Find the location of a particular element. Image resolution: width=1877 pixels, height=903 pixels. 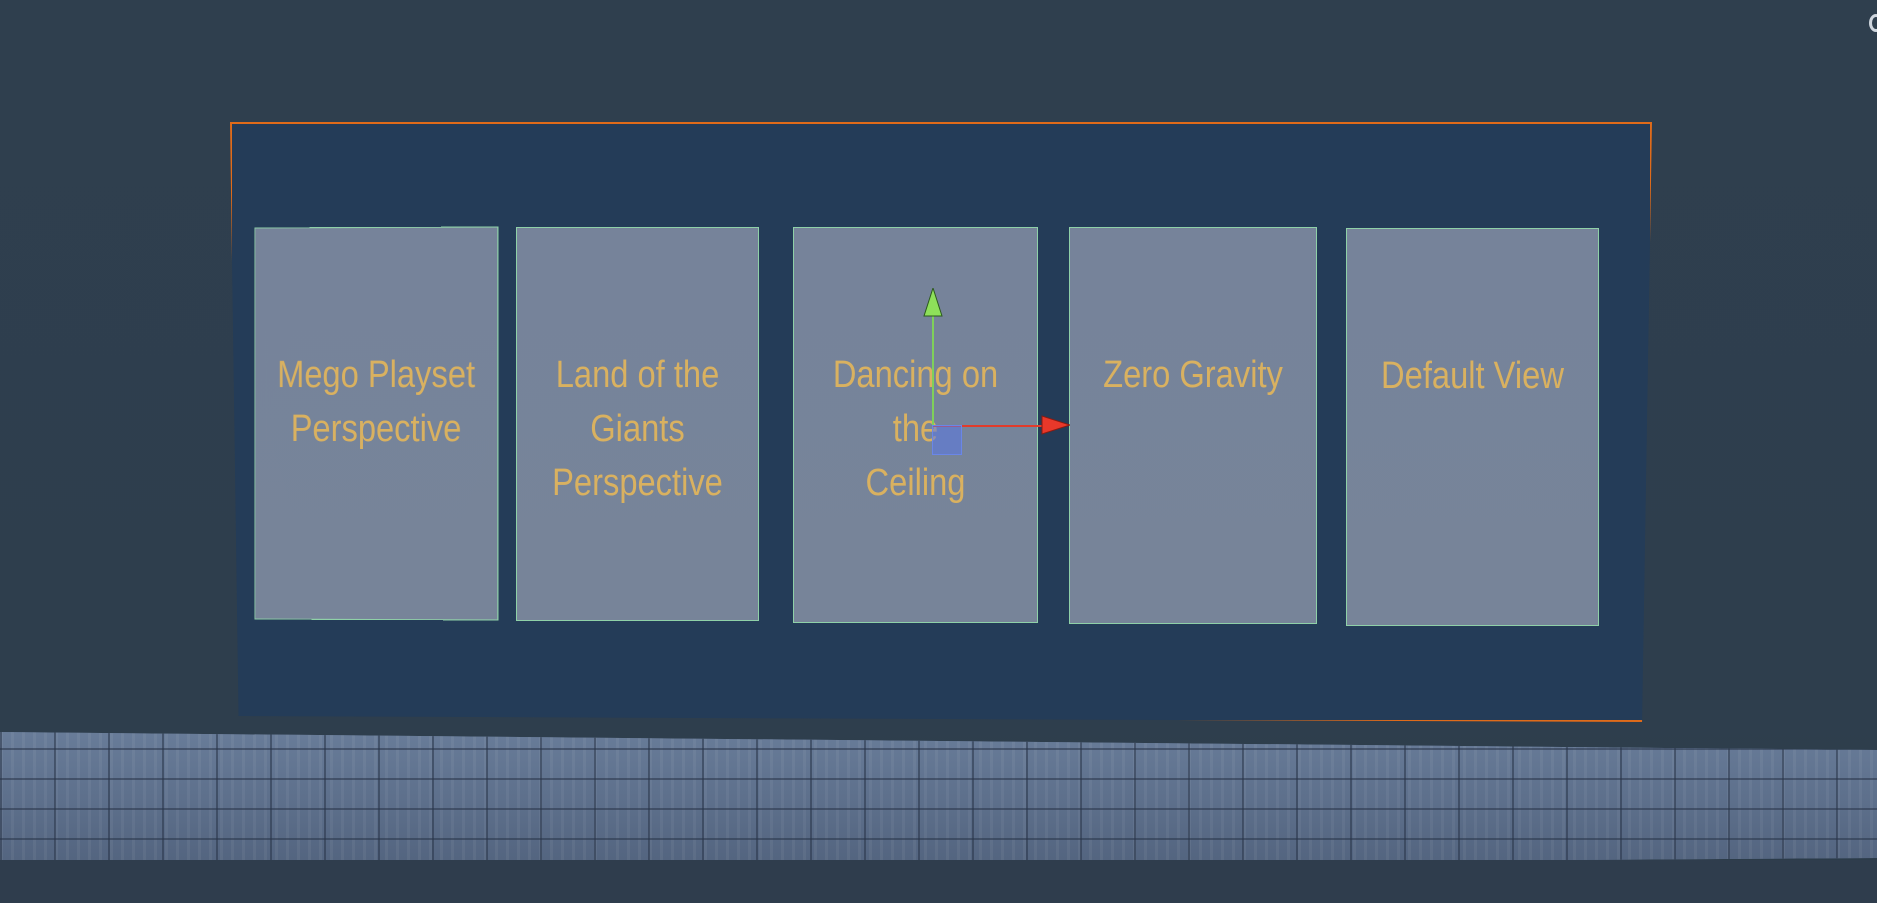

card-label: Mego Playset Perspective is located at coordinates (376, 402).